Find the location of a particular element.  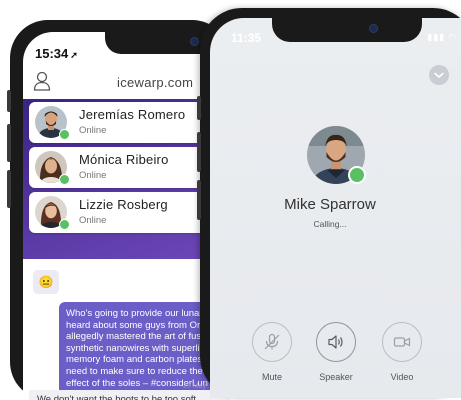

speaker-button is located at coordinates (336, 342).